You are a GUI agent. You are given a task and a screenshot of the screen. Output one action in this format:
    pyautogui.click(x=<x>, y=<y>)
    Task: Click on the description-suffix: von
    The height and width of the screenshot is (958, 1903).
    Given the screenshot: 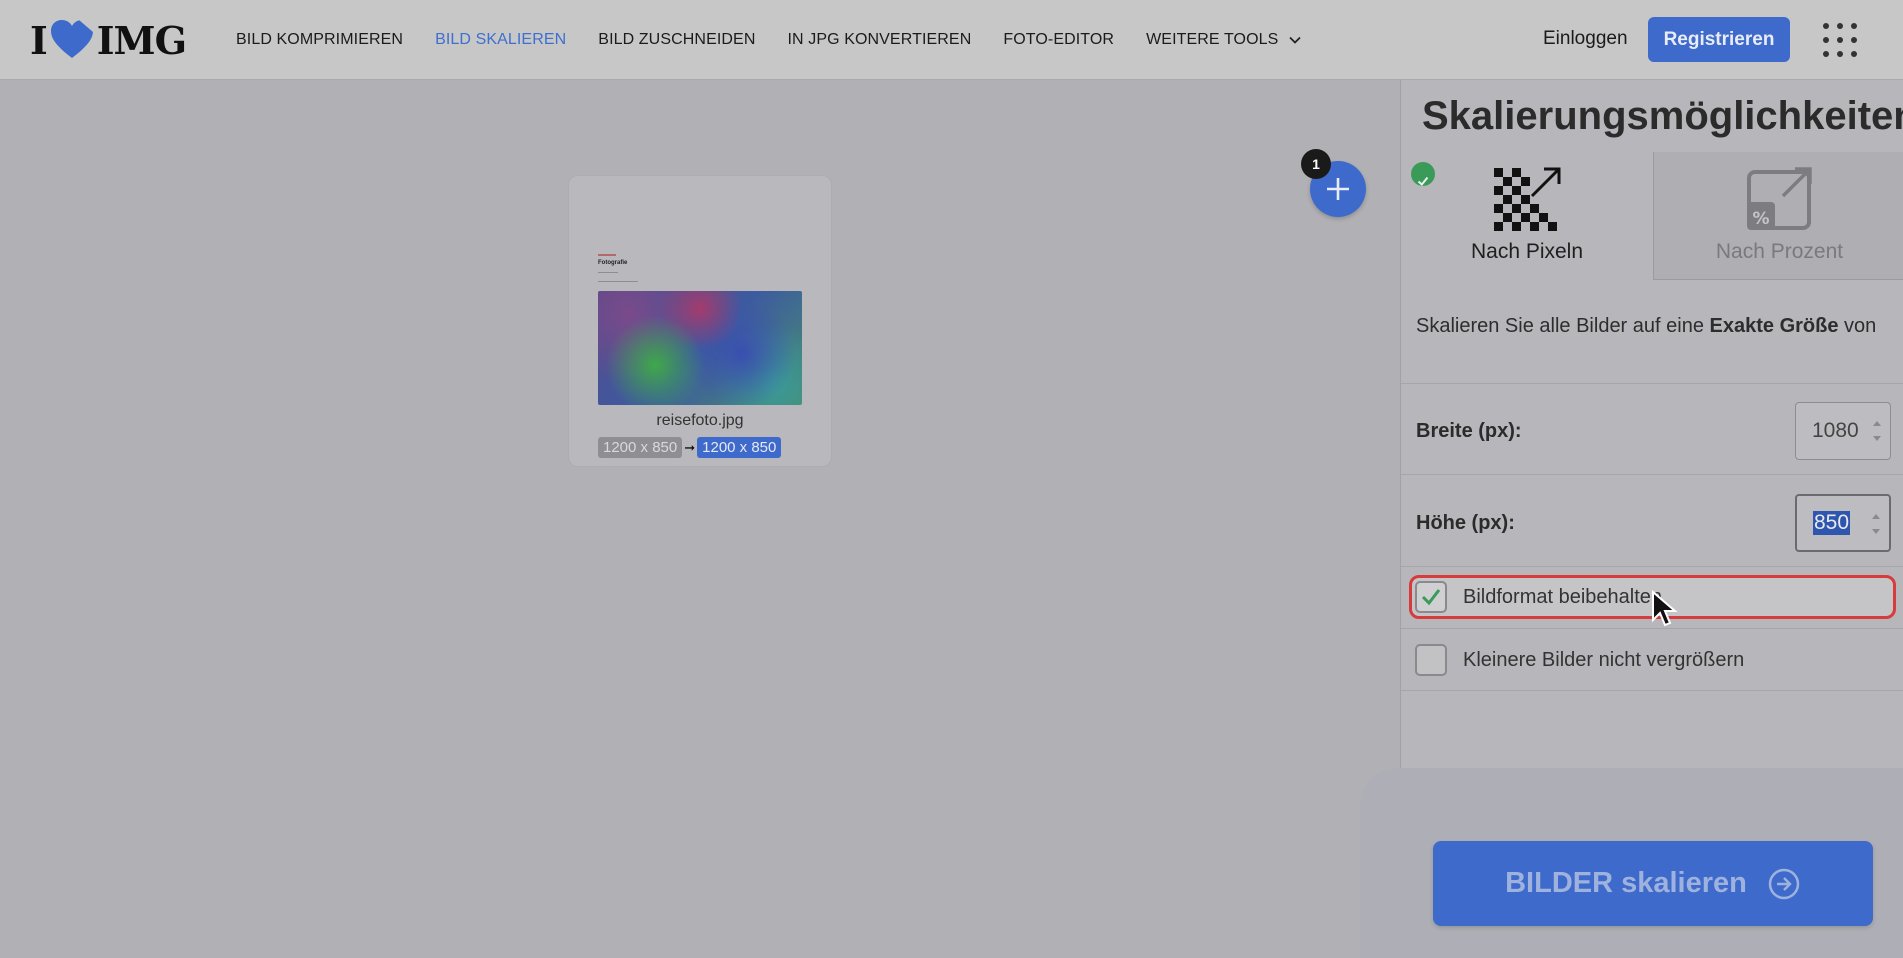 What is the action you would take?
    pyautogui.click(x=1857, y=326)
    